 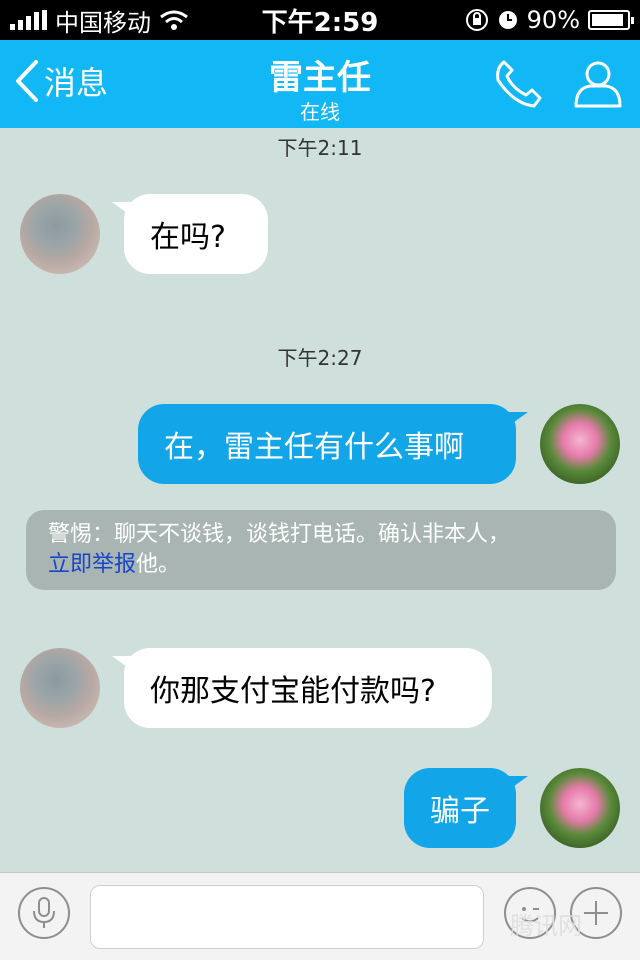 What do you see at coordinates (320, 112) in the screenshot?
I see `online-status: 在线` at bounding box center [320, 112].